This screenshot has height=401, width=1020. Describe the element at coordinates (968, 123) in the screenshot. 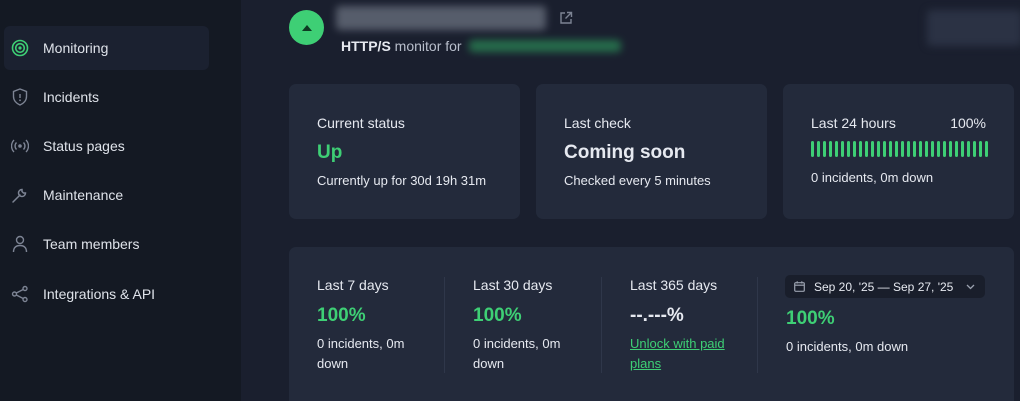

I see `last-24h-percent: 100%` at that location.